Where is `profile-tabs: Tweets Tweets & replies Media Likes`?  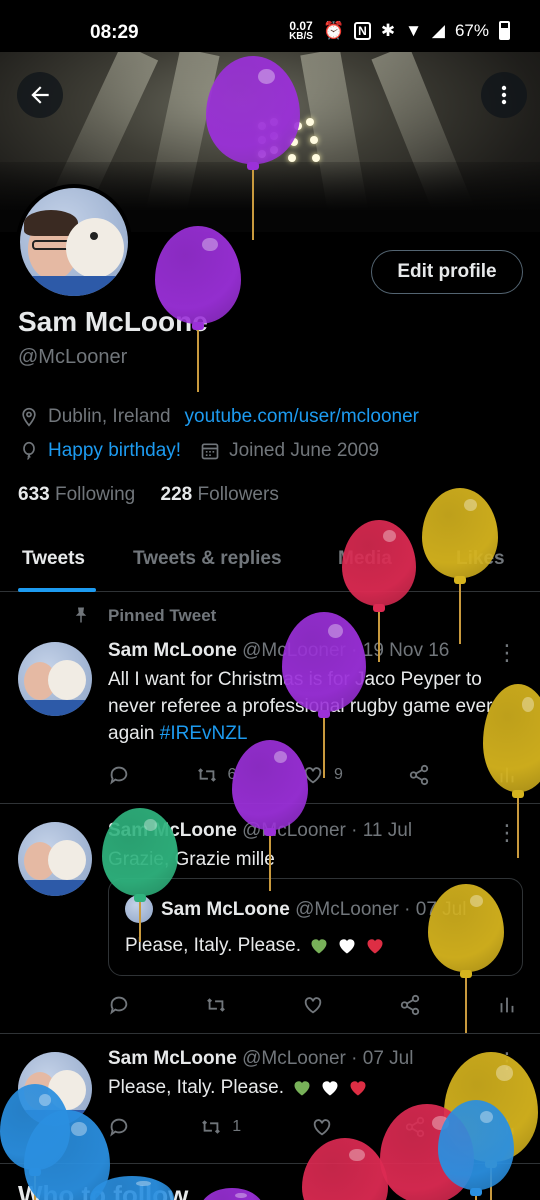 profile-tabs: Tweets Tweets & replies Media Likes is located at coordinates (270, 561).